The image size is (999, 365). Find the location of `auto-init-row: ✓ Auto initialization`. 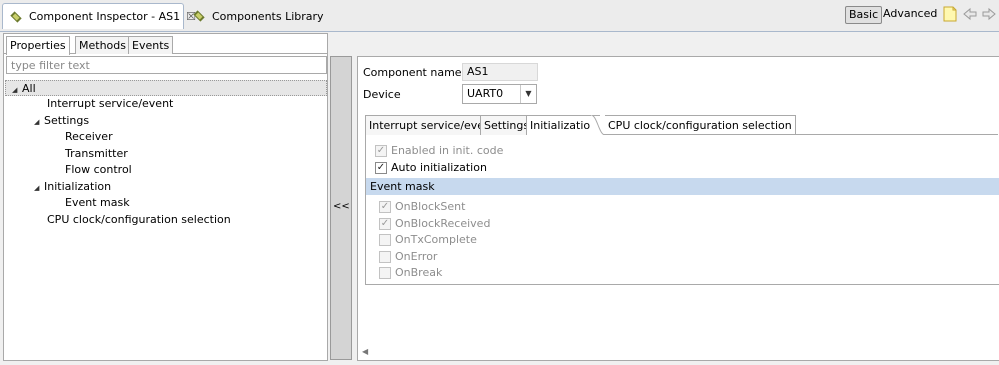

auto-init-row: ✓ Auto initialization is located at coordinates (431, 168).